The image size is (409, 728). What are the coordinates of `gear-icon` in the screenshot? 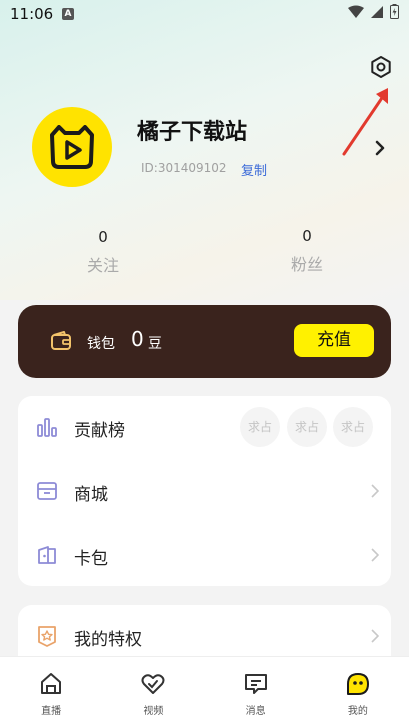 It's located at (381, 67).